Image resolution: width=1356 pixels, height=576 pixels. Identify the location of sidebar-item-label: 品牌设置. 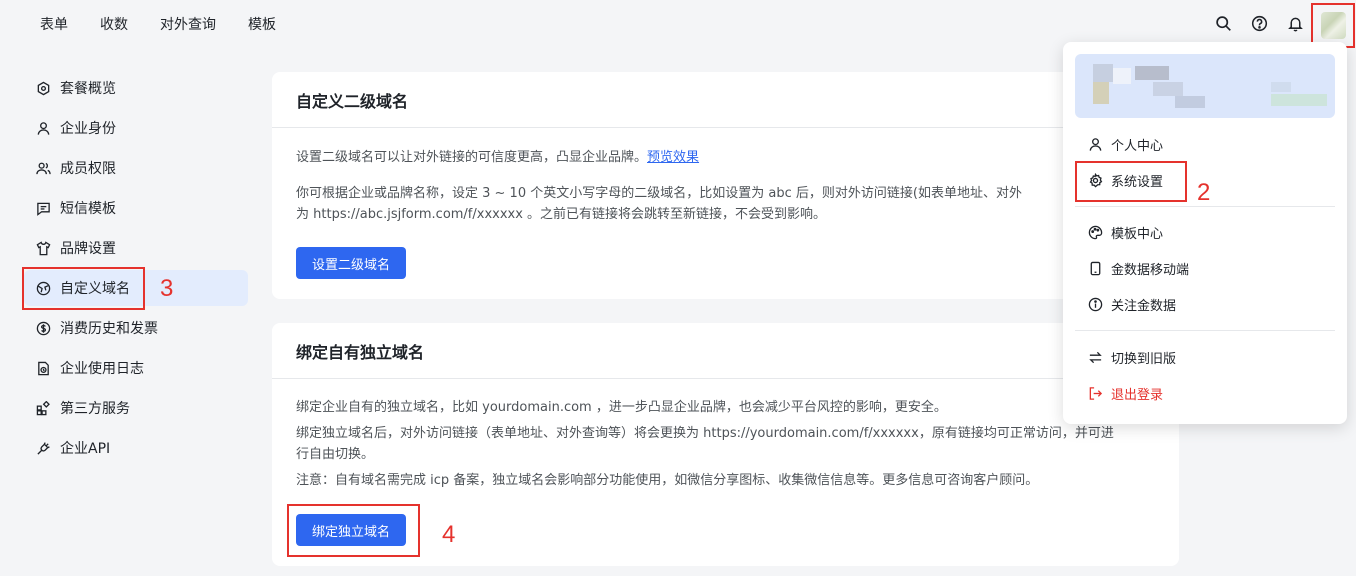
(88, 249).